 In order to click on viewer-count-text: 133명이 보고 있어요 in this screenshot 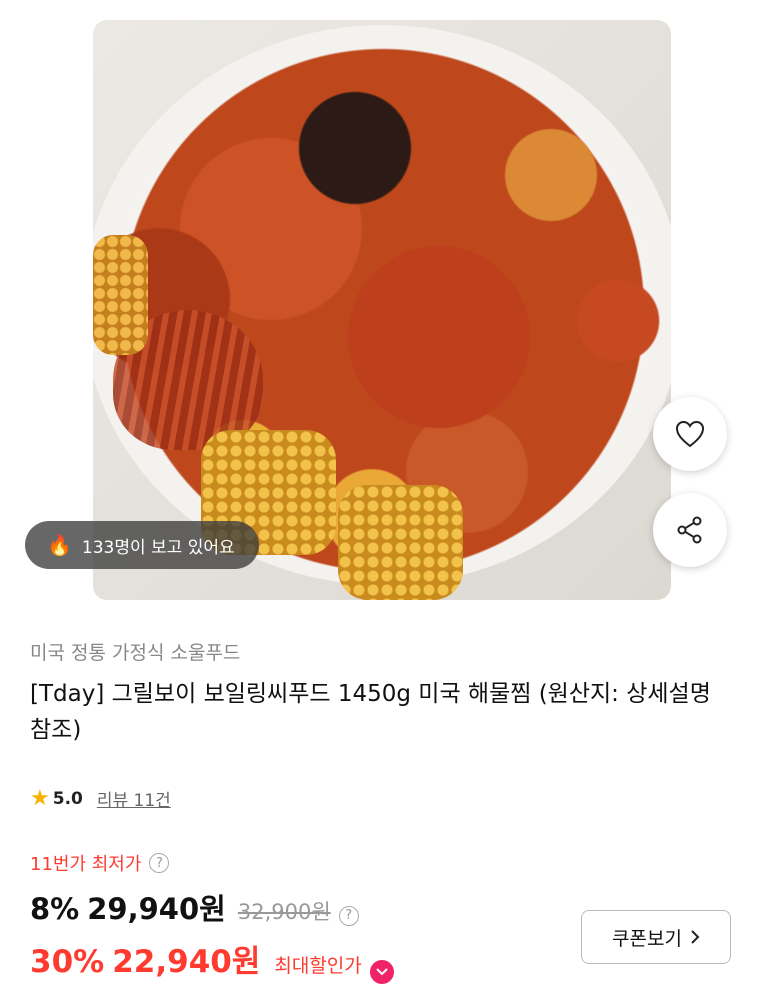, I will do `click(158, 547)`.